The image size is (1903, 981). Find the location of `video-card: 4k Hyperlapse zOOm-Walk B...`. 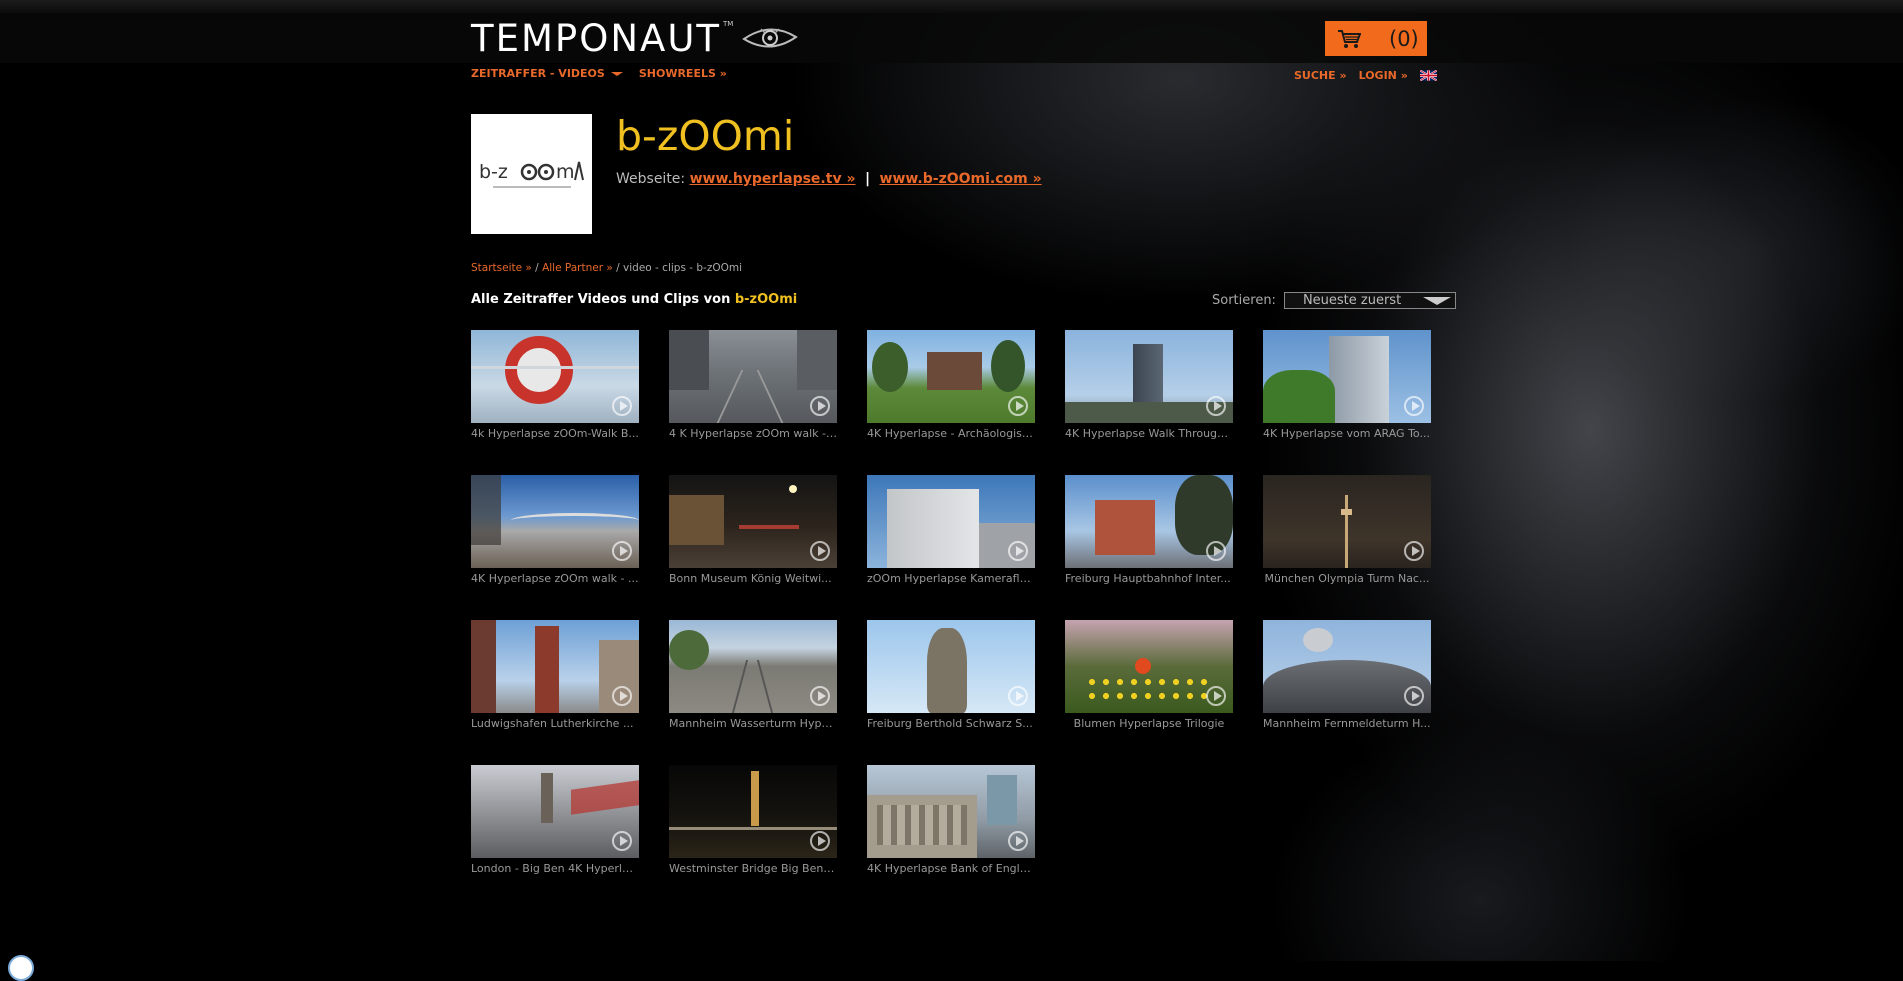

video-card: 4k Hyperlapse zOOm-Walk B... is located at coordinates (555, 385).